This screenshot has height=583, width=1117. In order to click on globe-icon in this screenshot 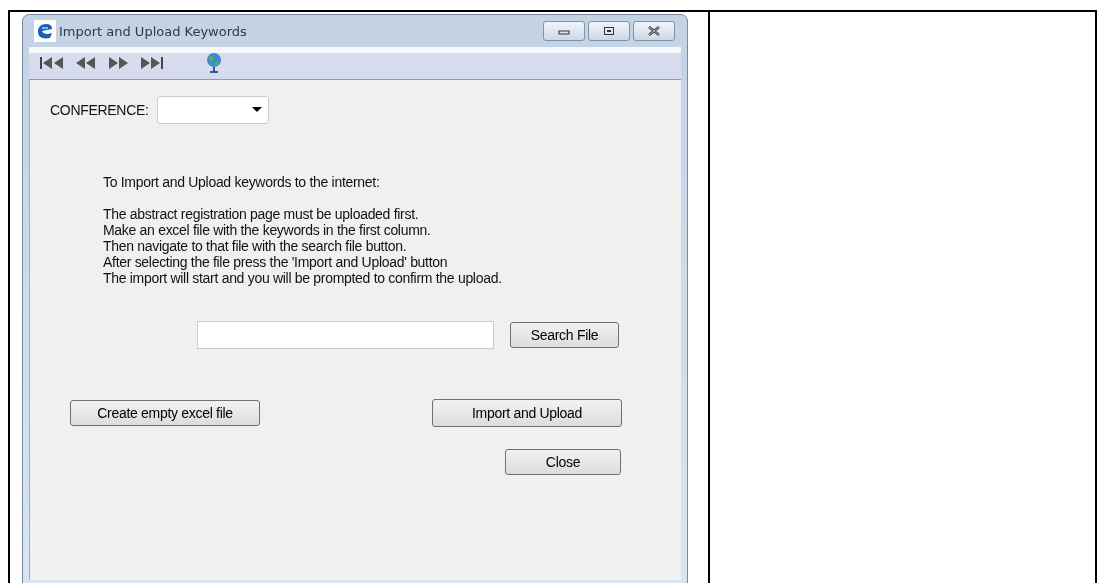, I will do `click(214, 63)`.